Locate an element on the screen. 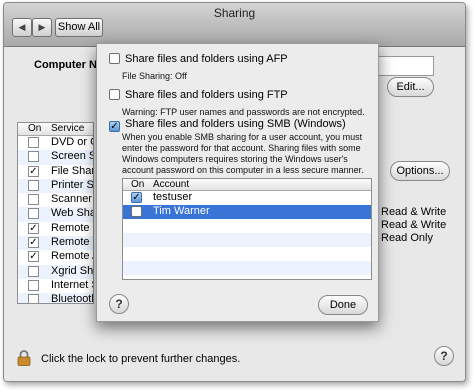  afp-status: File Sharing: Off is located at coordinates (154, 76).